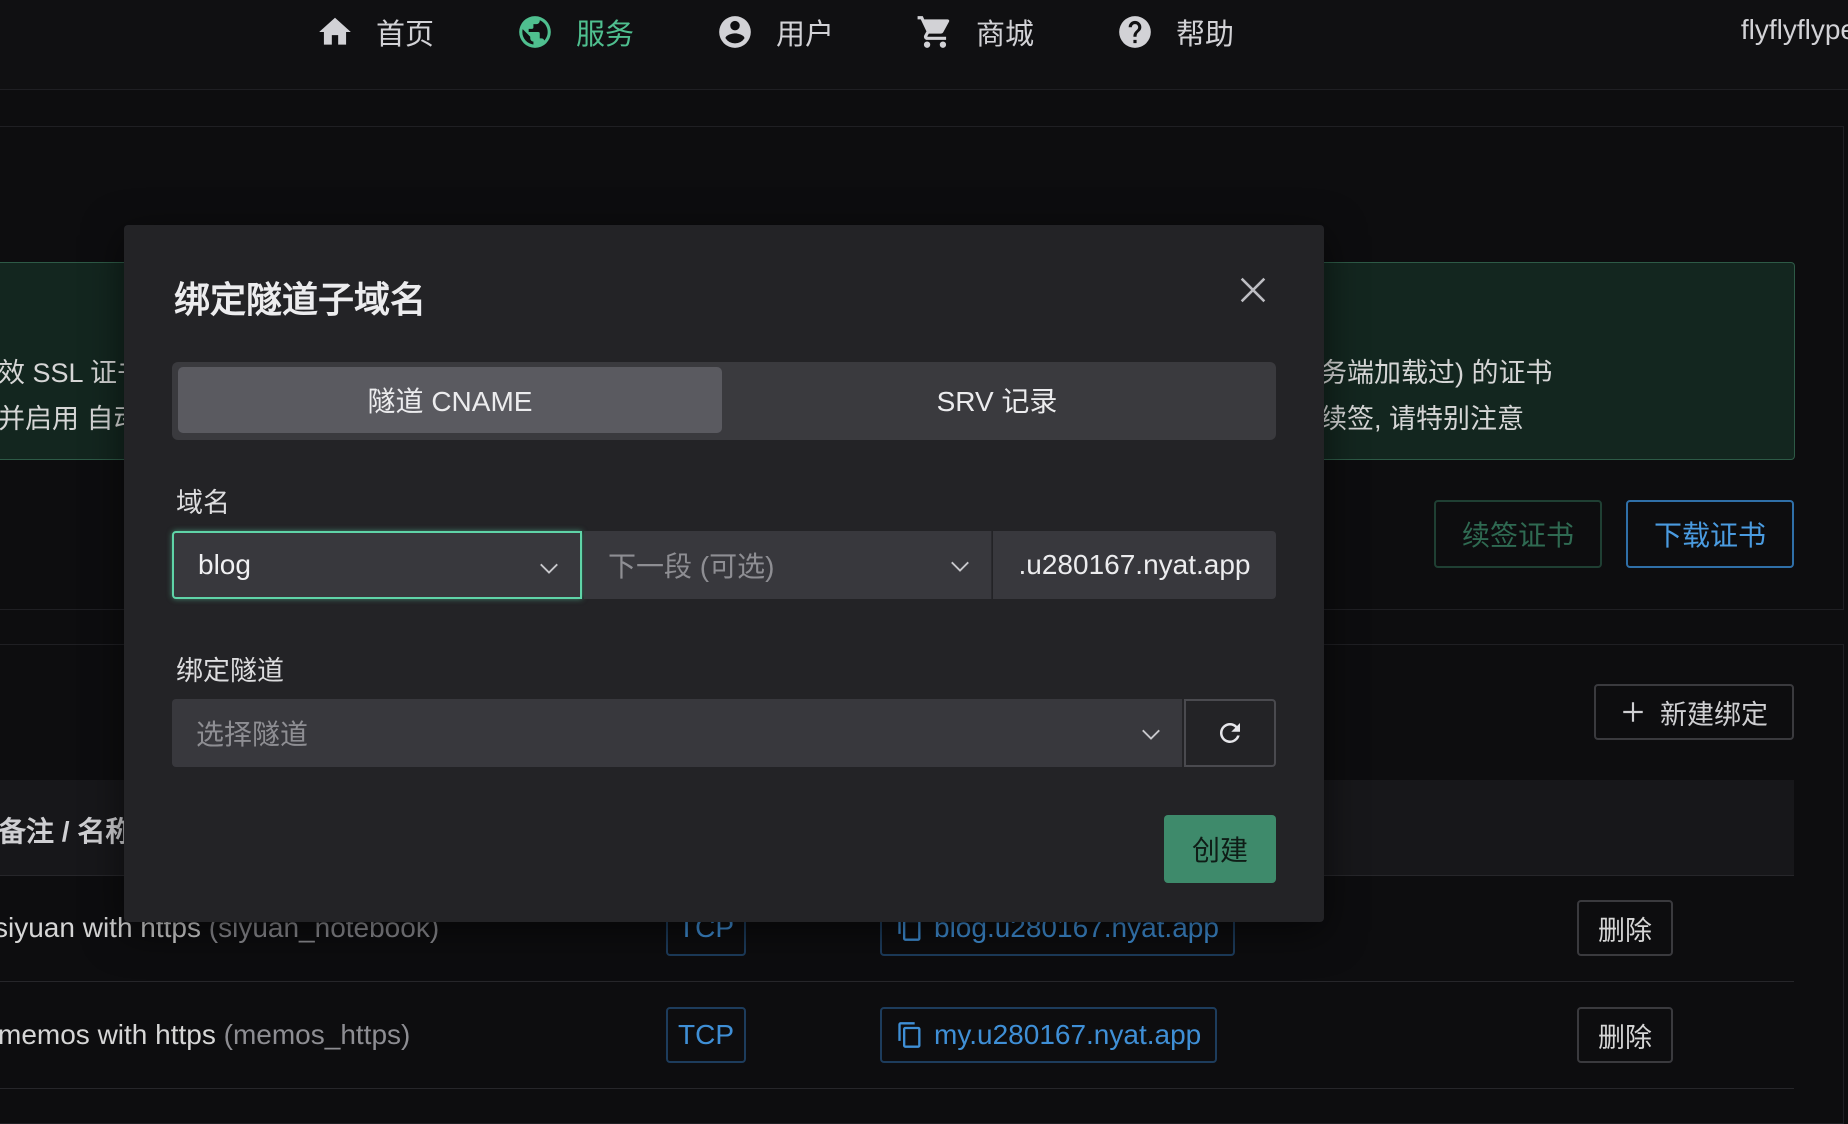 Image resolution: width=1848 pixels, height=1124 pixels. What do you see at coordinates (691, 566) in the screenshot?
I see `domain-next-segment-placeholder: 下一段 (可选)` at bounding box center [691, 566].